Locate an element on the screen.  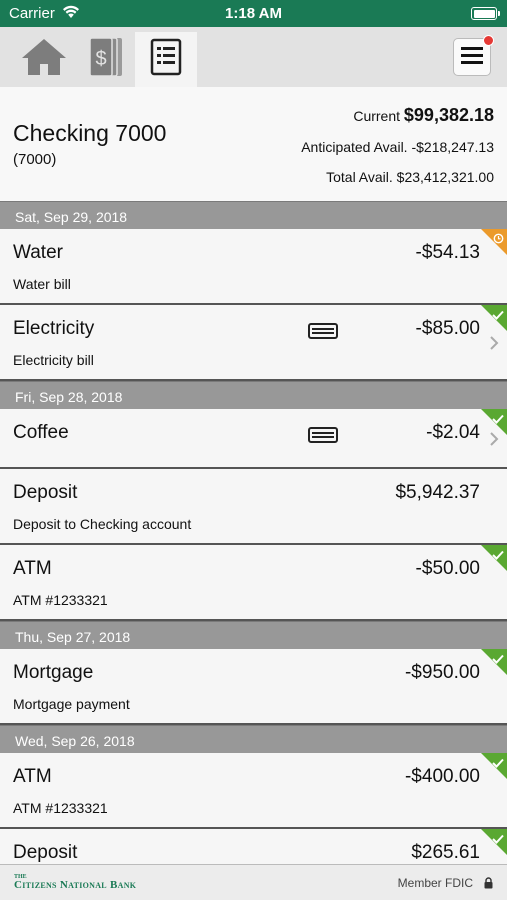
hamburger-menu-icon is located at coordinates (472, 57).